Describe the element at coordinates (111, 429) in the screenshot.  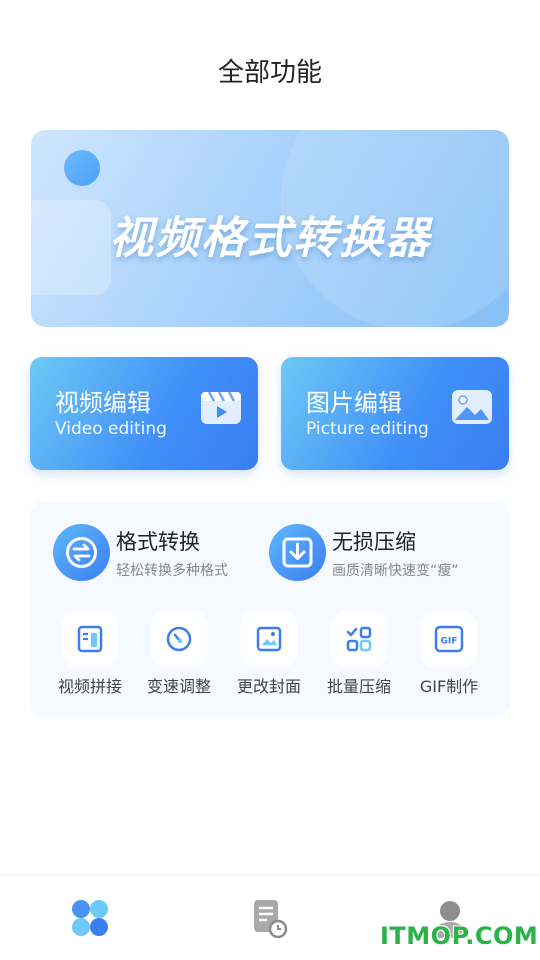
I see `video-editing-subtitle: Video editing` at that location.